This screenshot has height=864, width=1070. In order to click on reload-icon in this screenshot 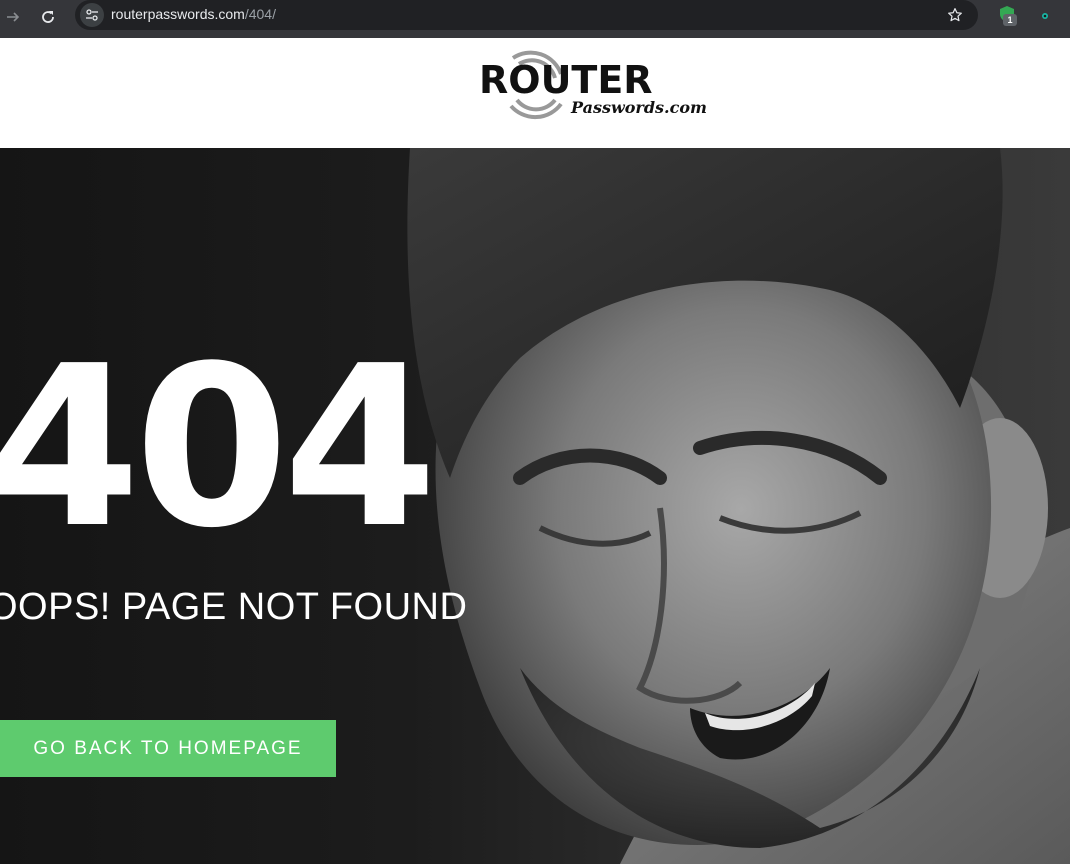, I will do `click(48, 17)`.